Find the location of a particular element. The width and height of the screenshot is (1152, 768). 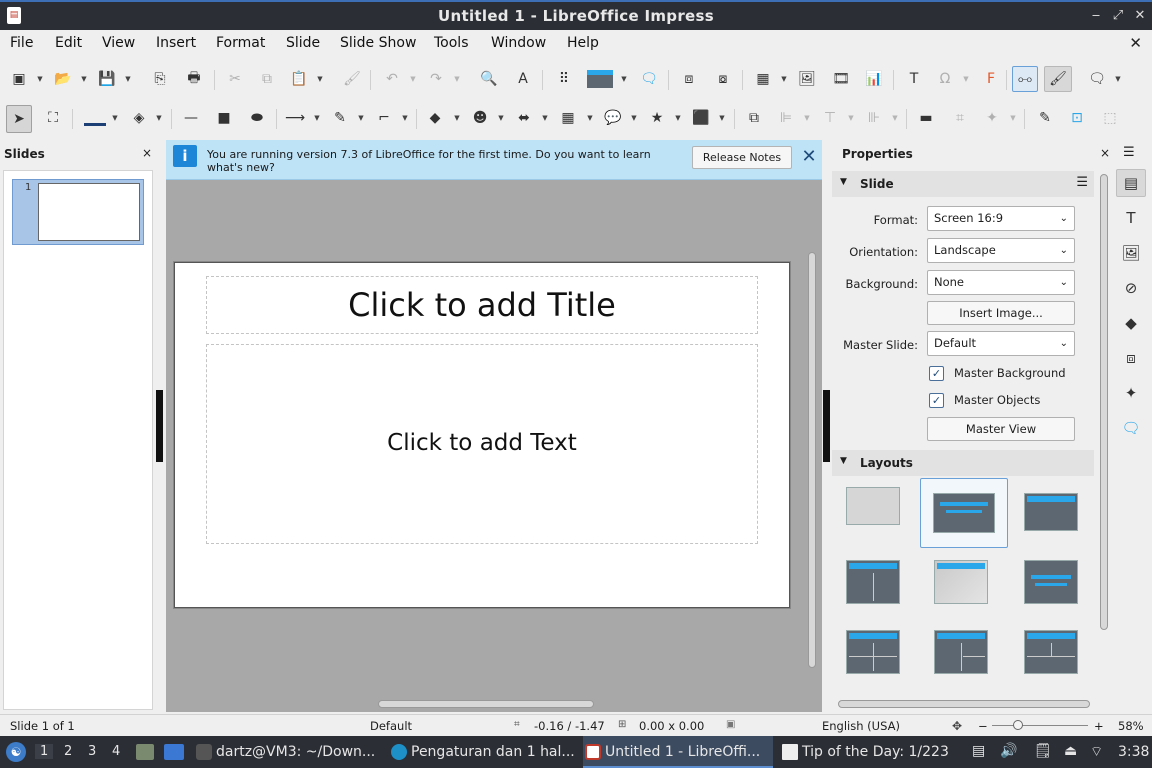

symbol-shapes-icon: ☻ is located at coordinates (480, 118).